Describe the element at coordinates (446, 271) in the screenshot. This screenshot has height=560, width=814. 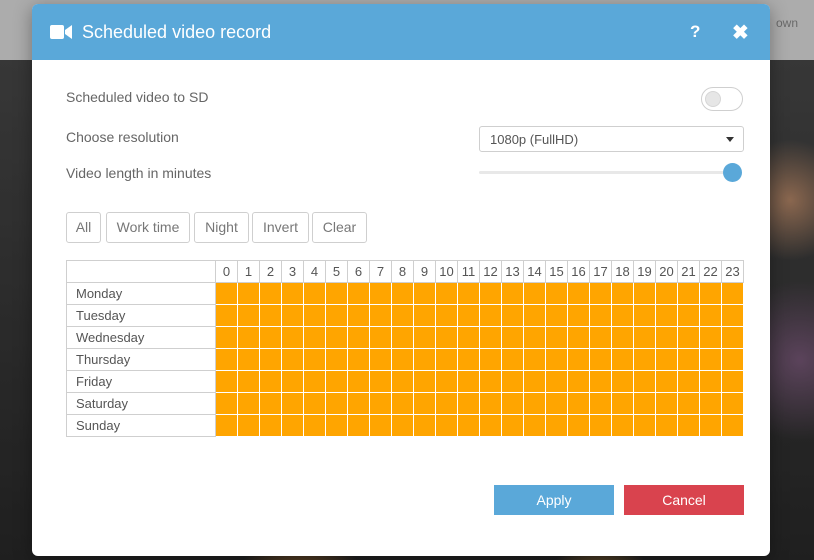
I see `hour-header: 10` at that location.